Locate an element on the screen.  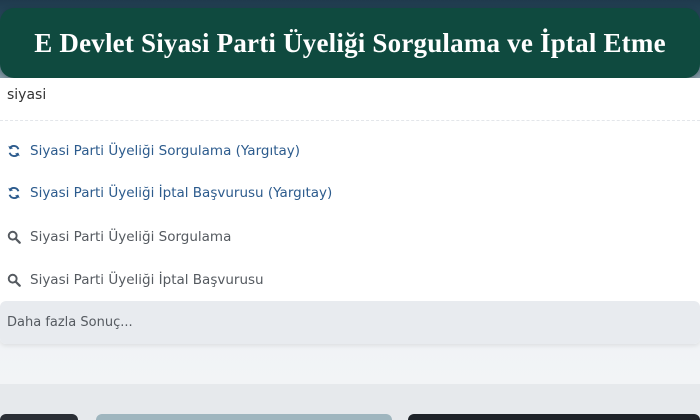
result-item-label: Siyasi Parti Üyeliği İptal Başvurusu is located at coordinates (147, 280).